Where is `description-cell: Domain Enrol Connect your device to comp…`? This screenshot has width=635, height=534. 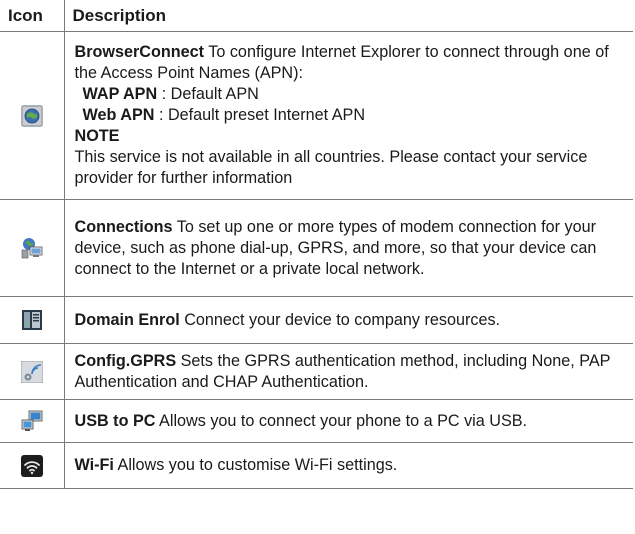
description-cell: Domain Enrol Connect your device to comp… is located at coordinates (348, 320).